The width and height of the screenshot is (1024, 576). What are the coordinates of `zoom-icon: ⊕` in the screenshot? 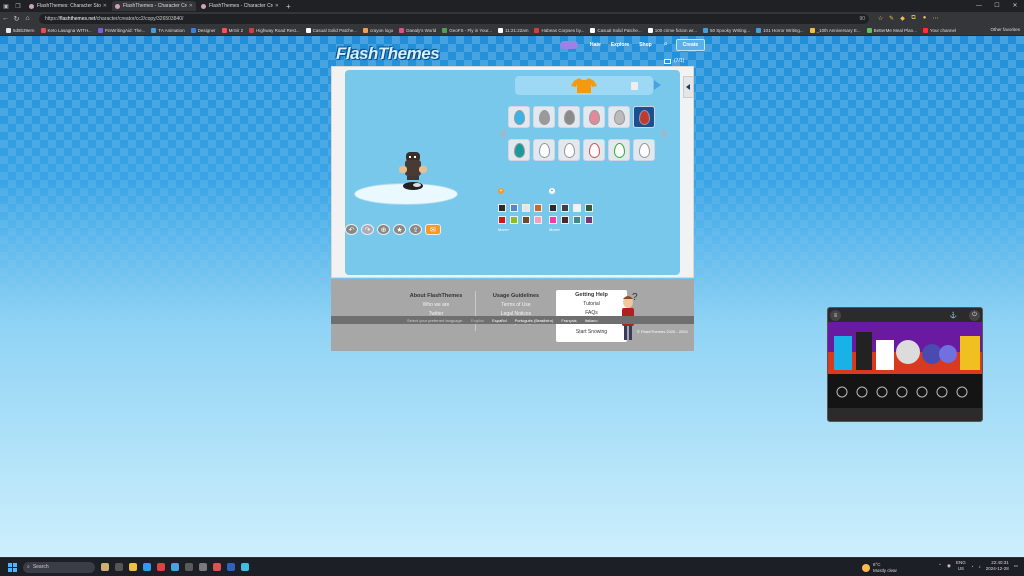 It's located at (383, 229).